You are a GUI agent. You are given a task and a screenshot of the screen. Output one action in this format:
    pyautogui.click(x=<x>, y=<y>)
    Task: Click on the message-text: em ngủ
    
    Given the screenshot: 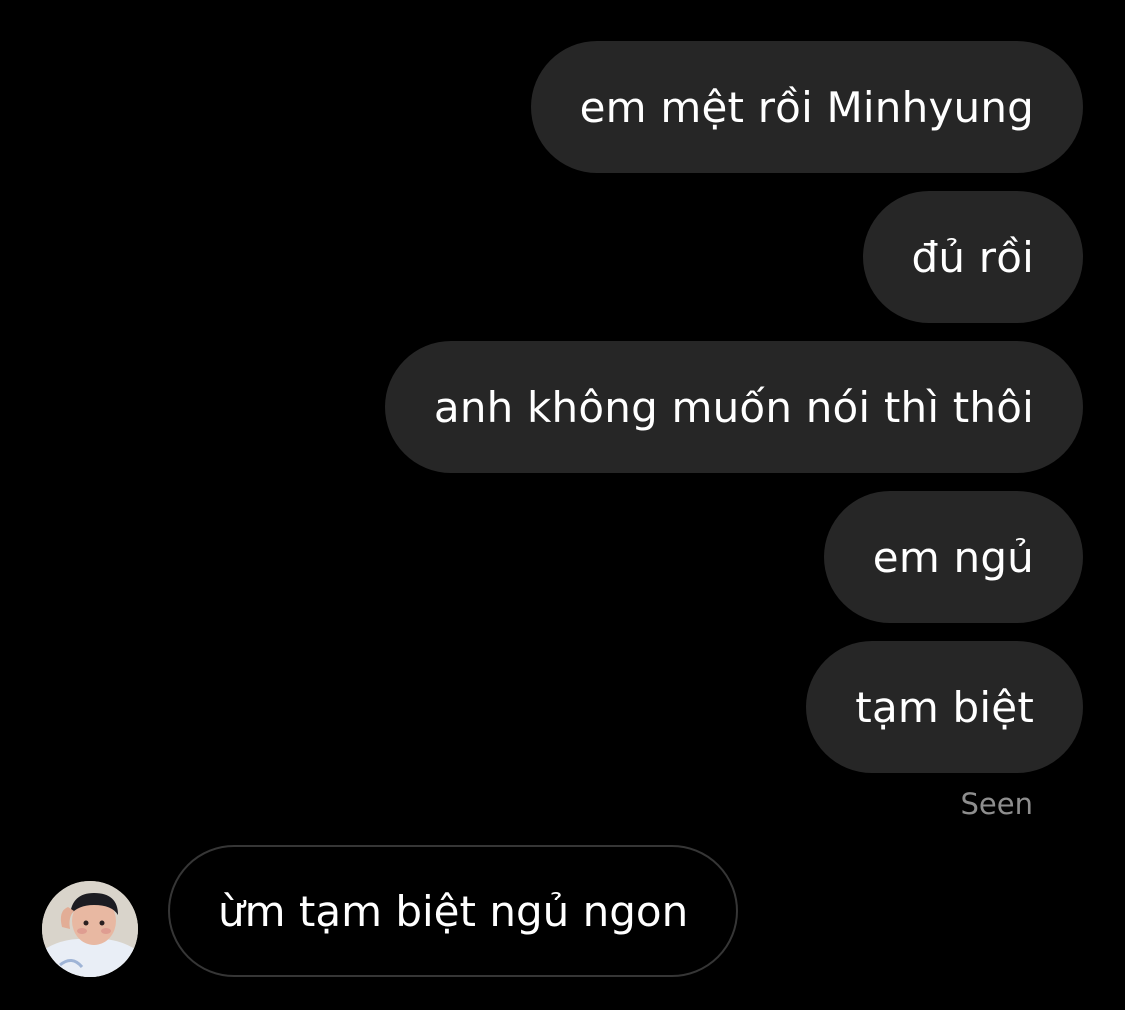 What is the action you would take?
    pyautogui.click(x=953, y=557)
    